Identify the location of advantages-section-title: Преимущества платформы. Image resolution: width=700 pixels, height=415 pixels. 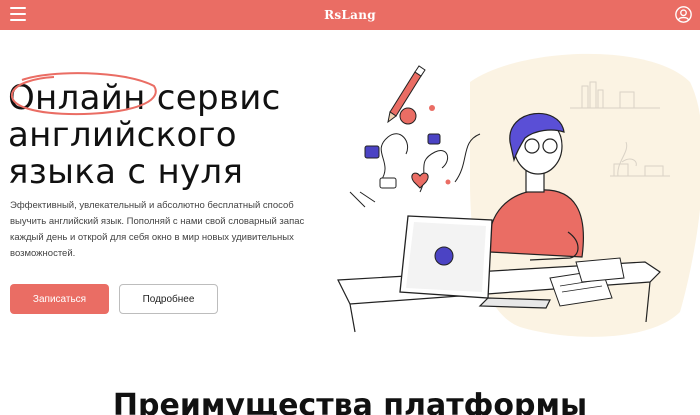
(350, 401).